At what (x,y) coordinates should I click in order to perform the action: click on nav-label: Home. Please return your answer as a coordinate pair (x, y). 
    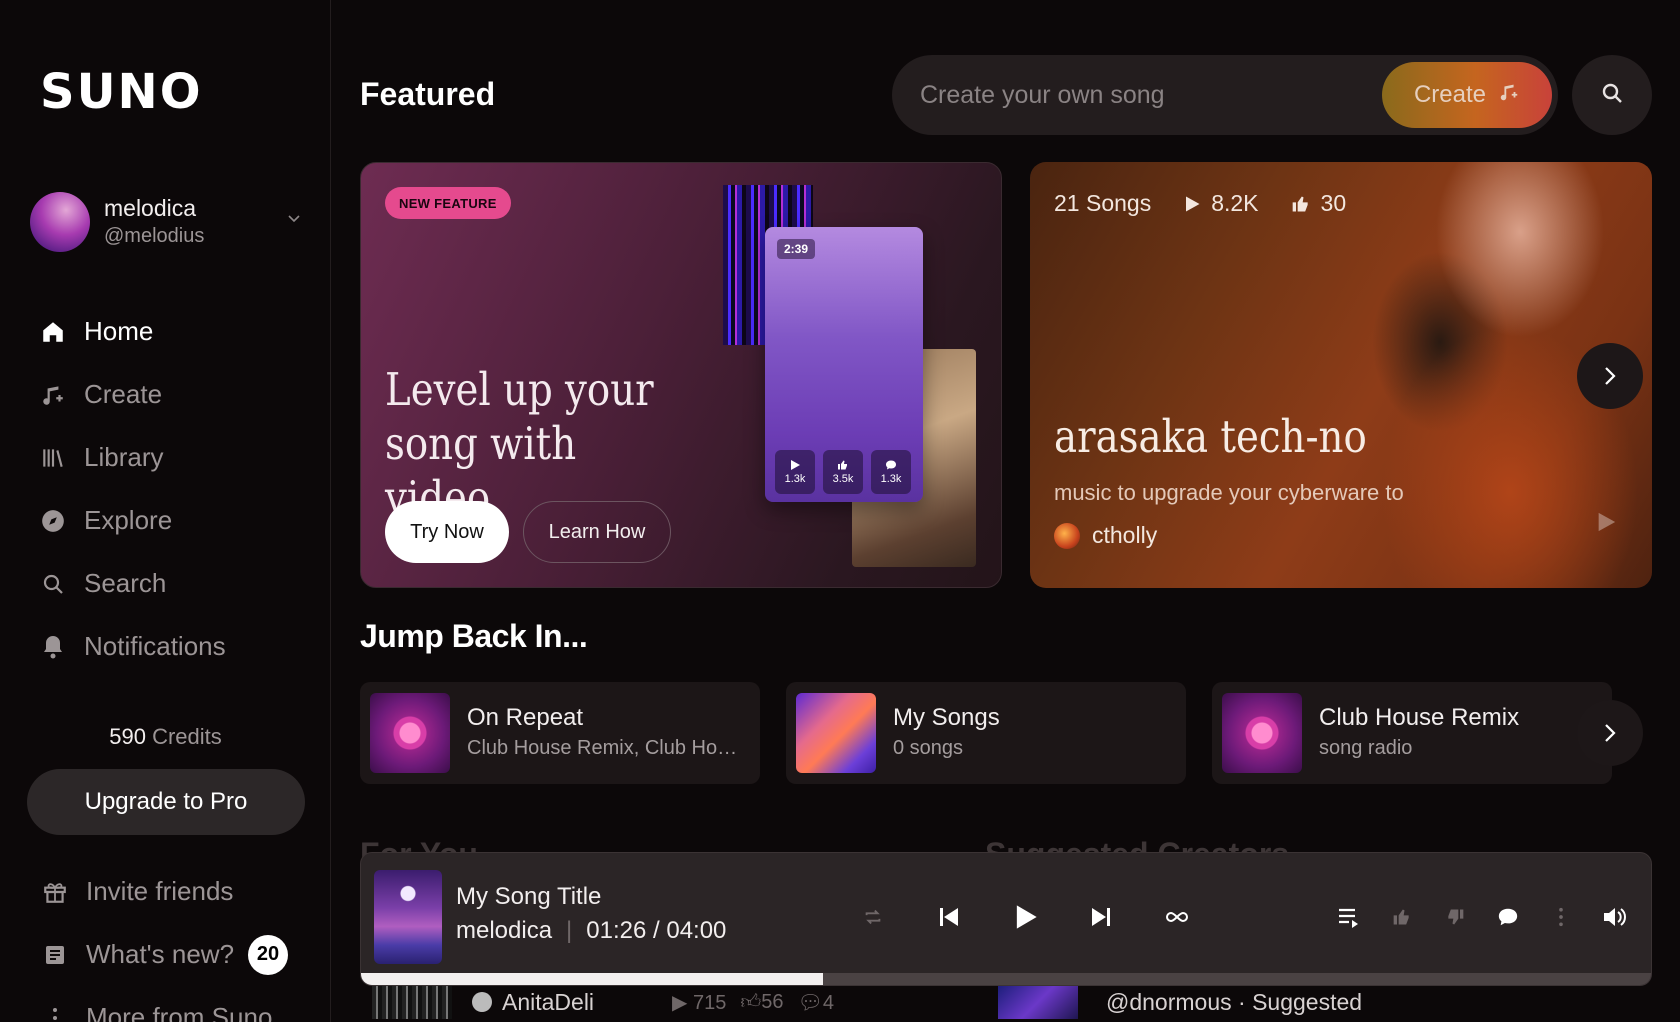
    Looking at the image, I should click on (119, 331).